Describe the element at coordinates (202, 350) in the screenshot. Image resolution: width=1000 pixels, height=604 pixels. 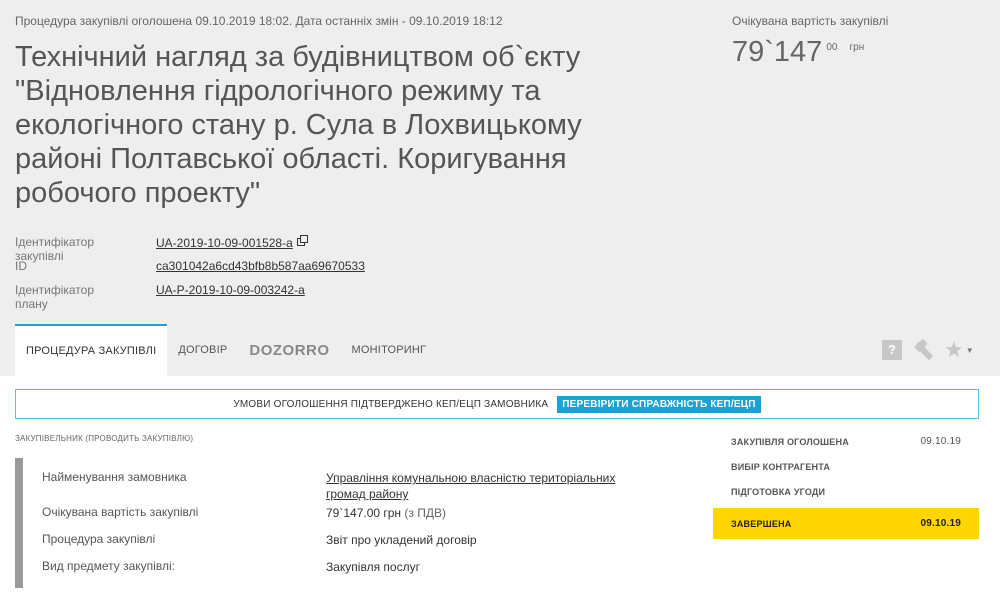
I see `tab-contract: ДОГОВІР` at that location.